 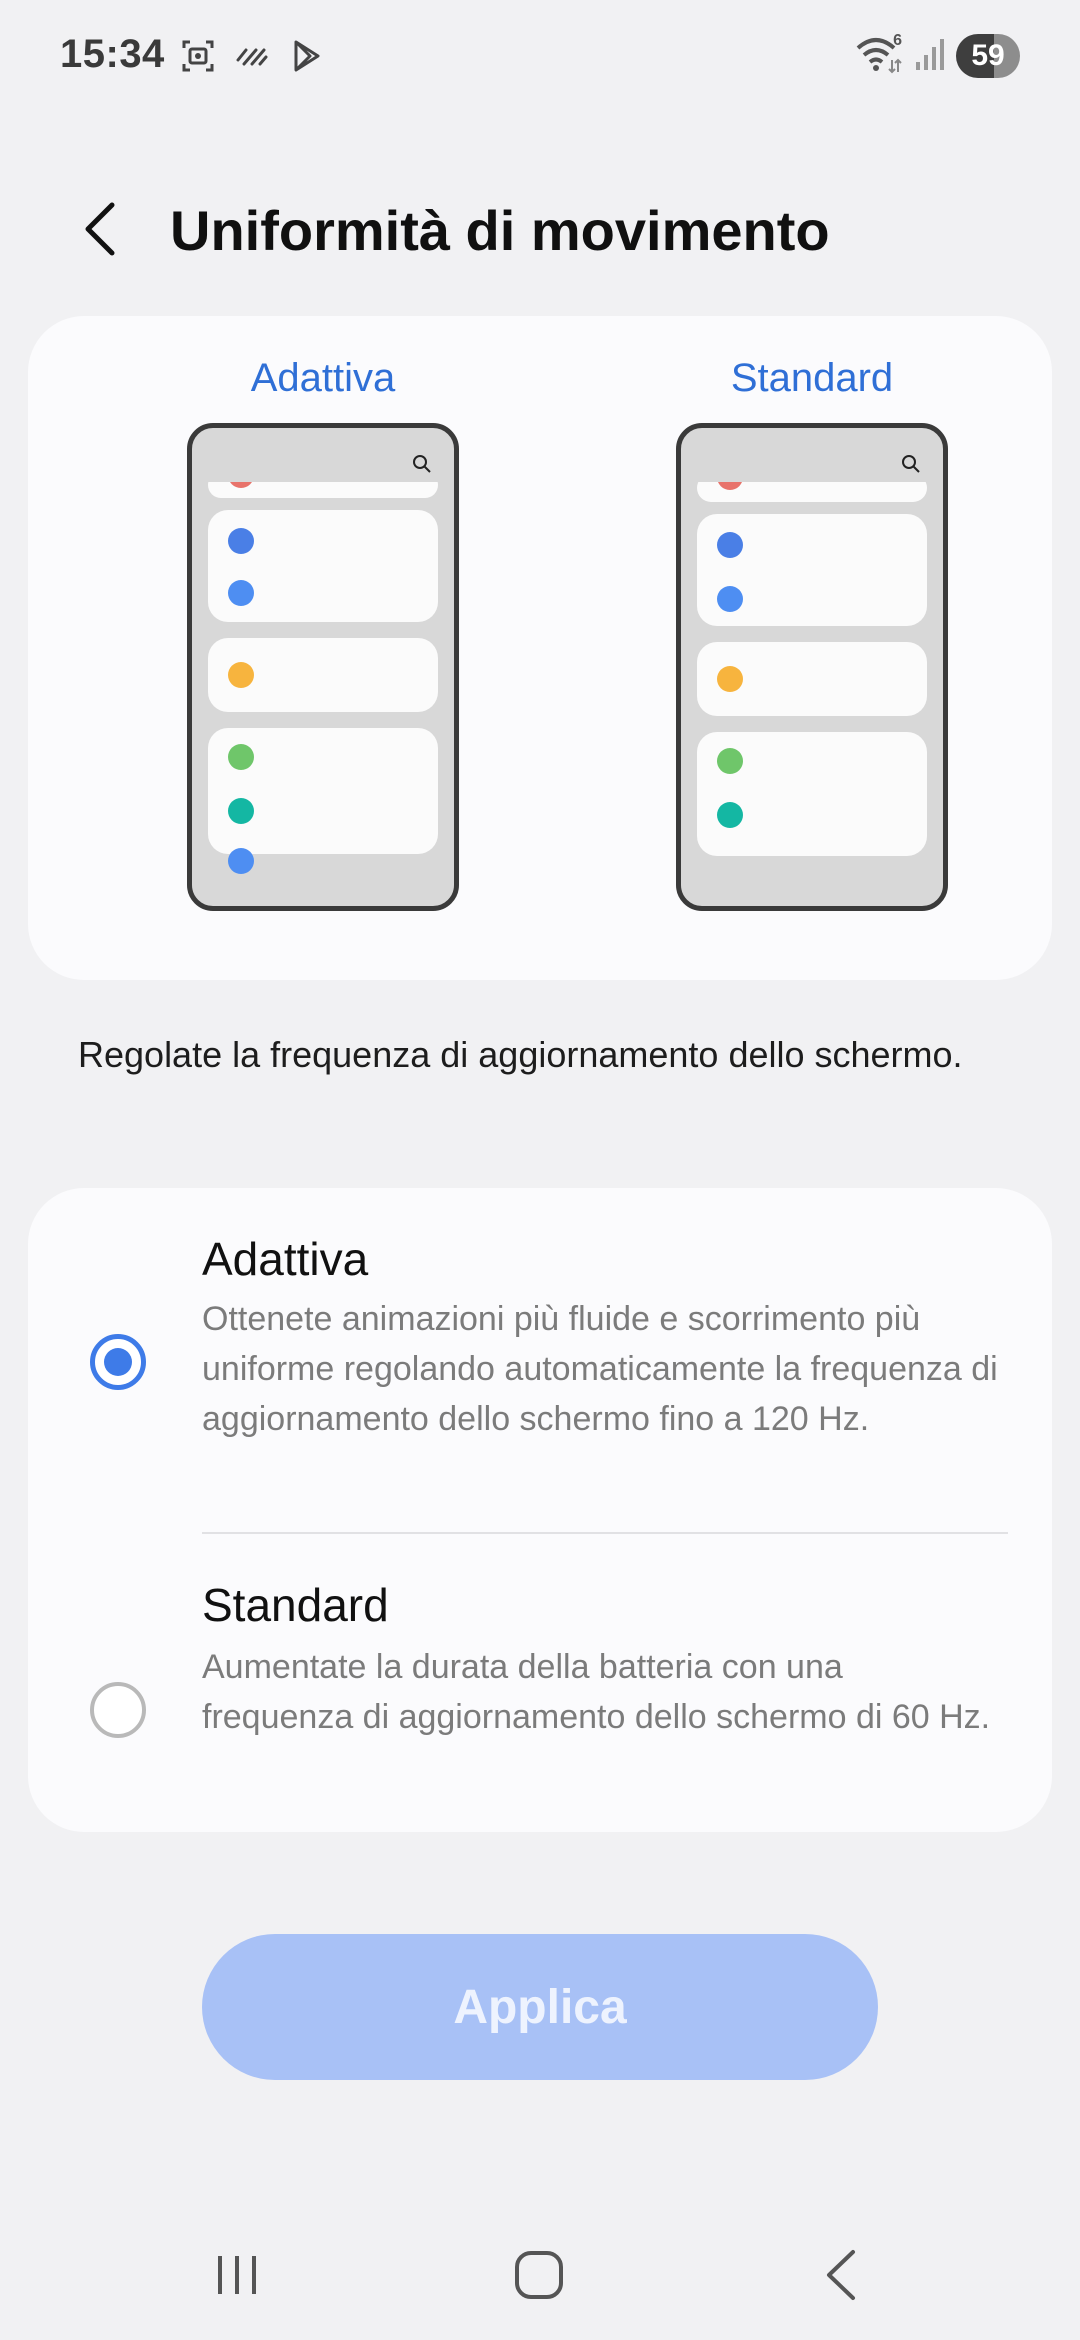 I want to click on back-icon, so click(x=841, y=2275).